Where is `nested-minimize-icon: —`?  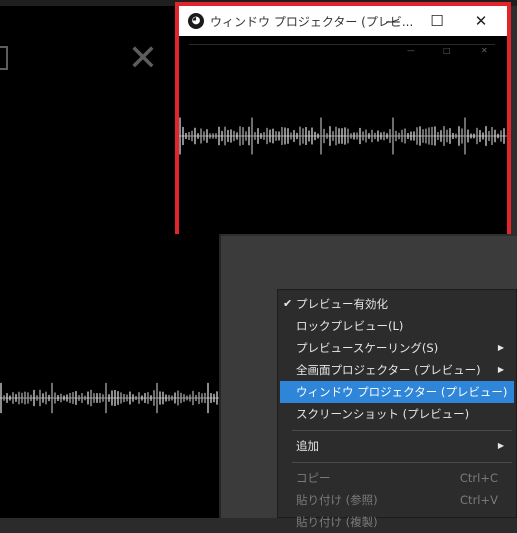
nested-minimize-icon: — is located at coordinates (411, 50).